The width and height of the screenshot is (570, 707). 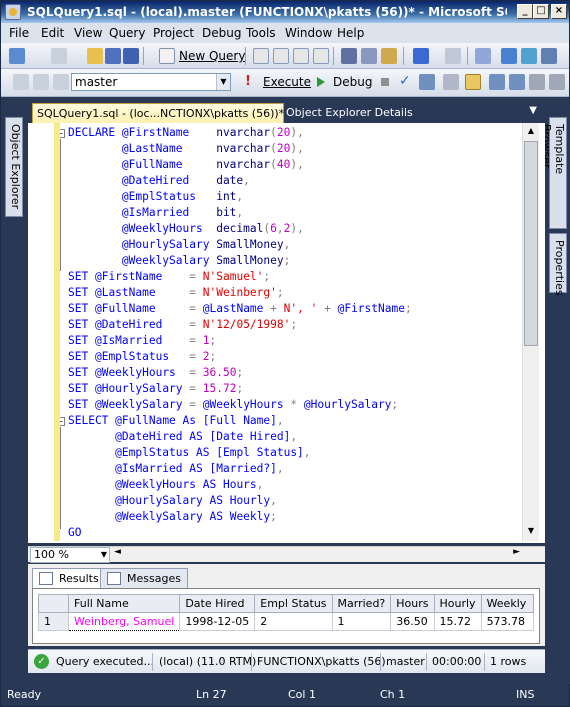 What do you see at coordinates (217, 603) in the screenshot?
I see `col-header: Date Hired` at bounding box center [217, 603].